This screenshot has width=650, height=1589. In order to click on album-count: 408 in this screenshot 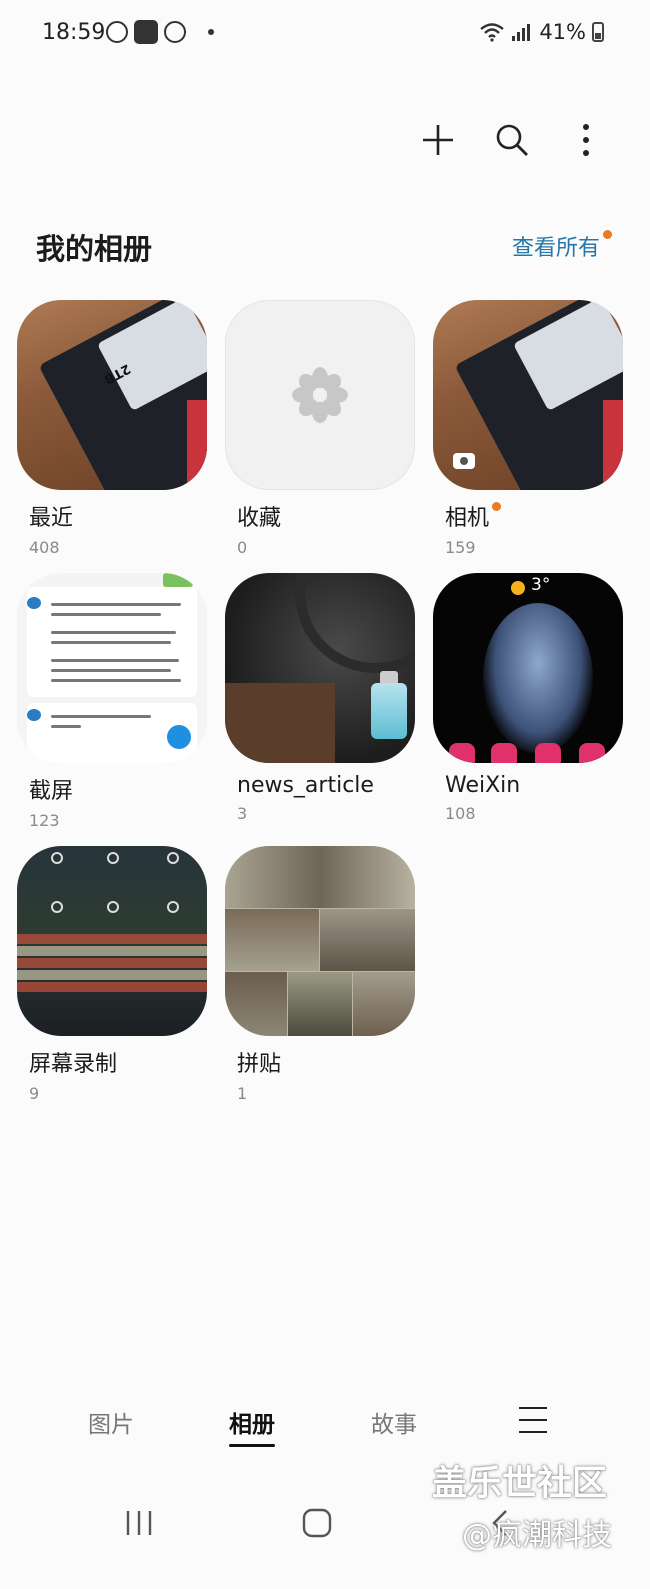, I will do `click(44, 547)`.